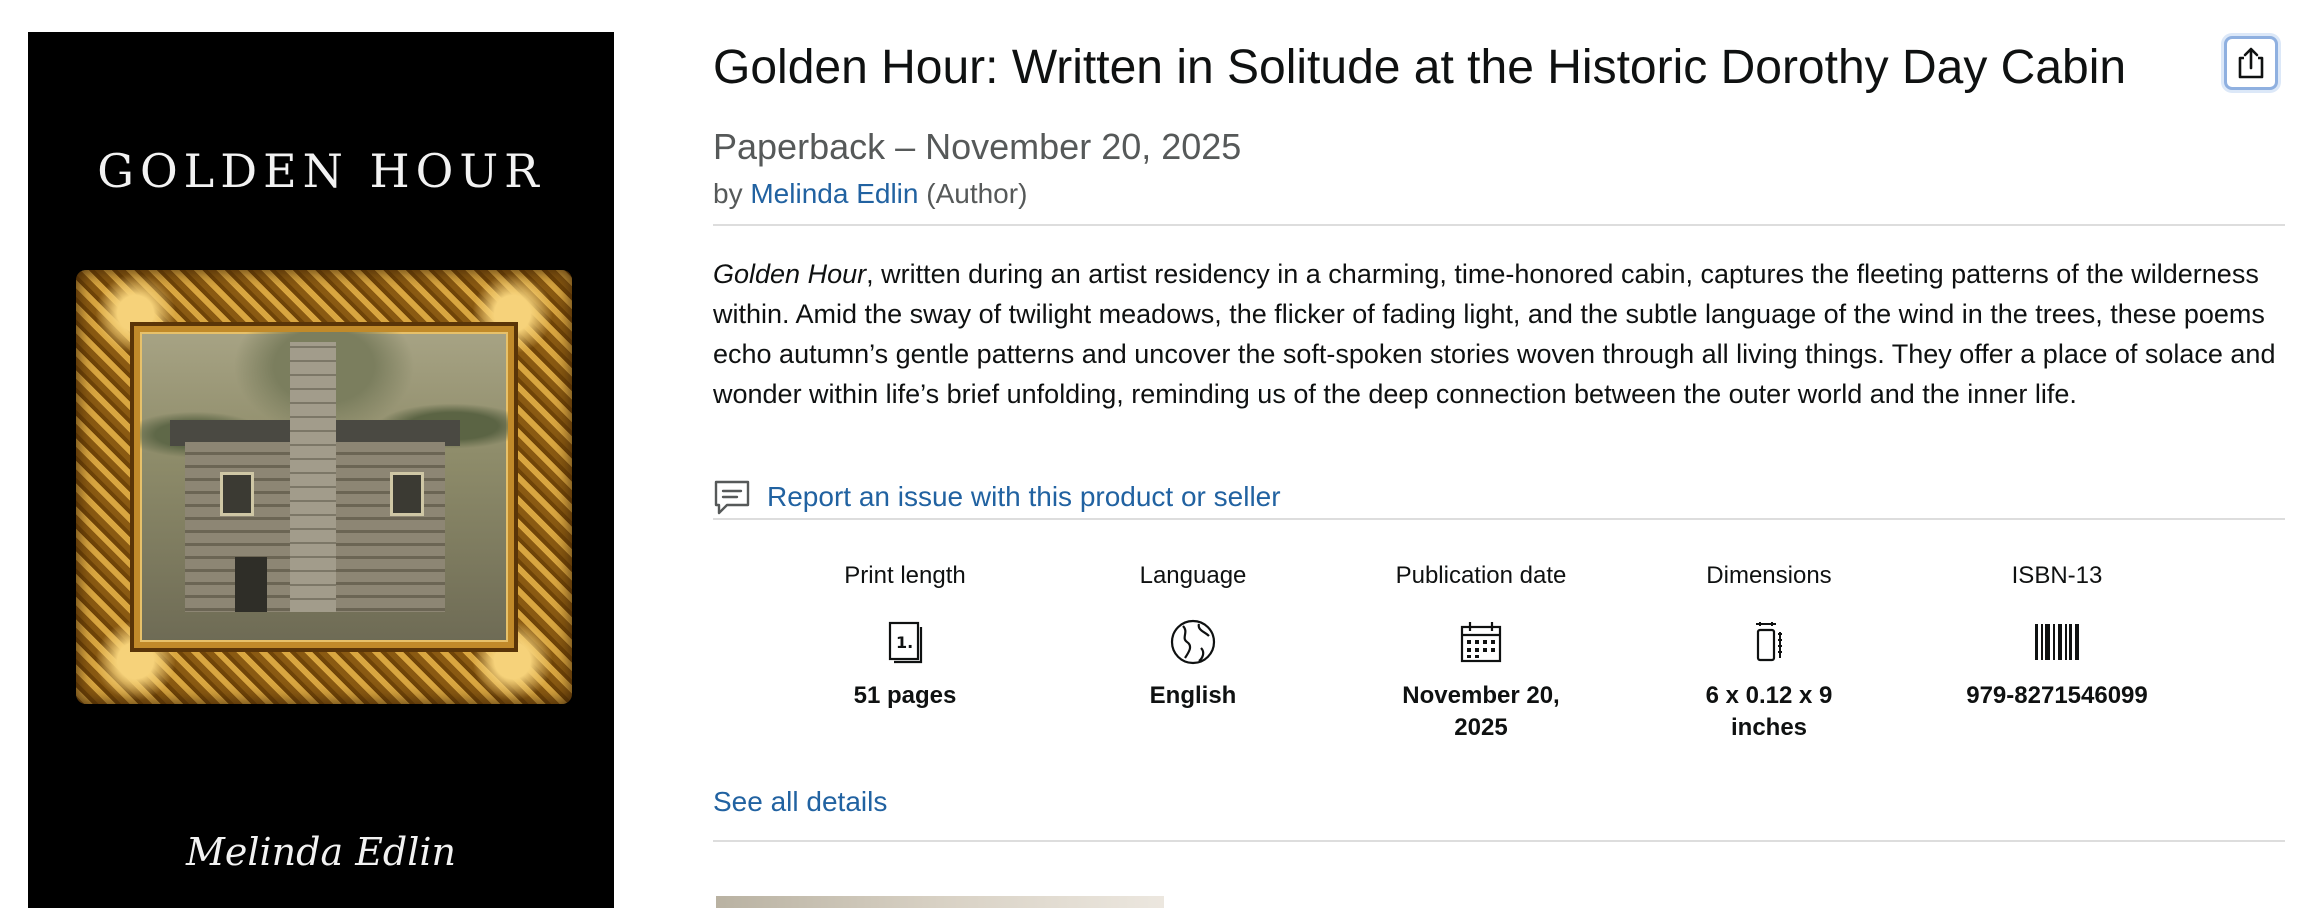 The image size is (2318, 908). I want to click on detail-publication-date: Publication date November 20, 2025, so click(1481, 662).